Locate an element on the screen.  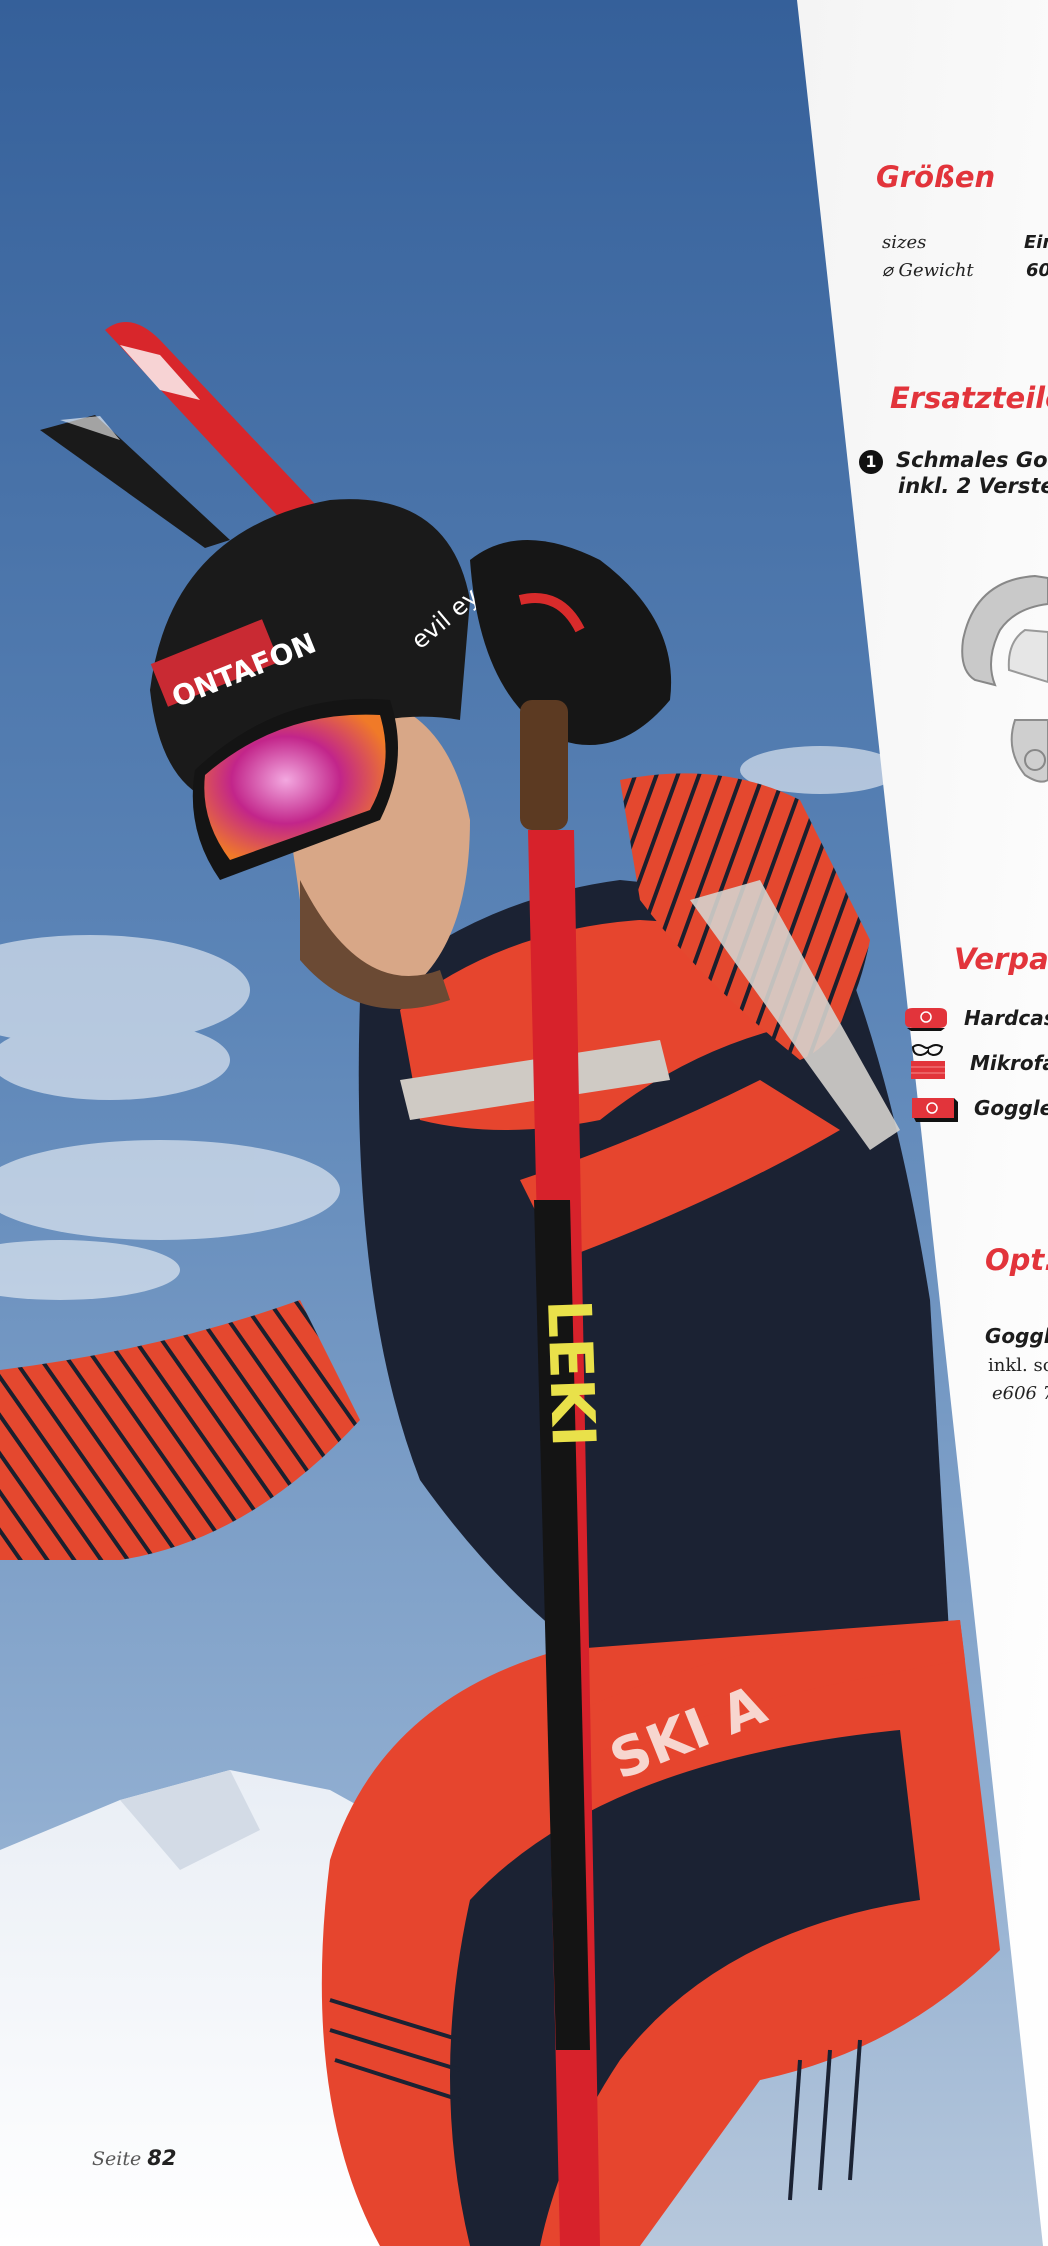
sizes-row-value-2: 60 is located at coordinates (1037, 270).